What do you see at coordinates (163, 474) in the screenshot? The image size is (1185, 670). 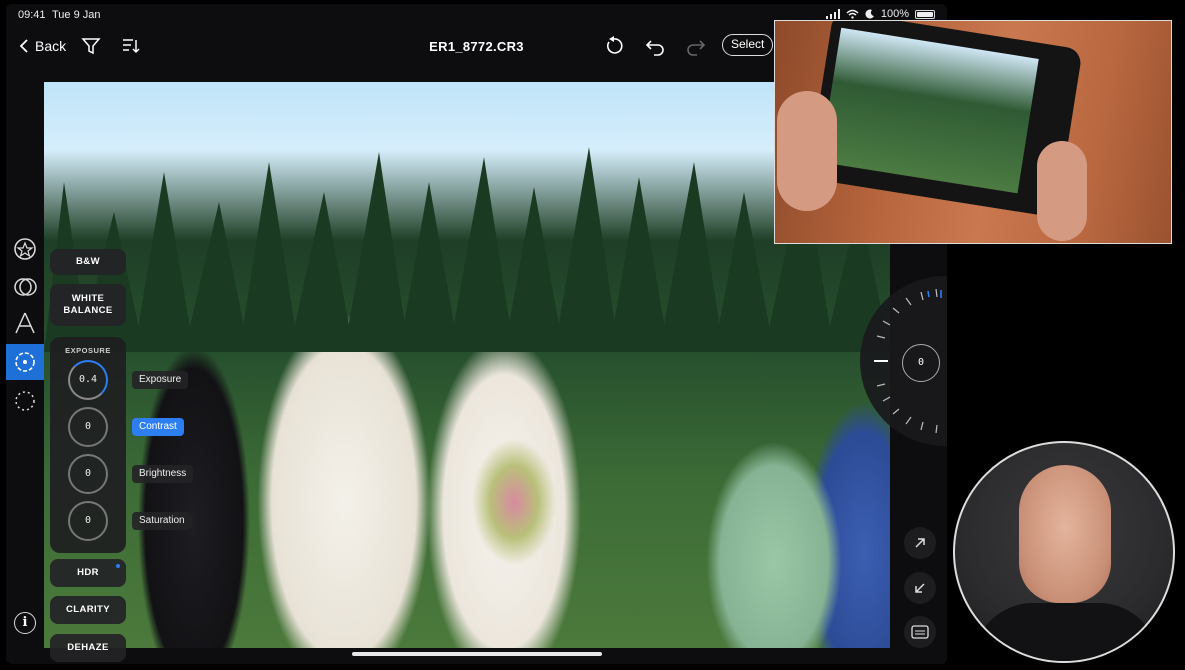 I see `brightness-tag: Brightness` at bounding box center [163, 474].